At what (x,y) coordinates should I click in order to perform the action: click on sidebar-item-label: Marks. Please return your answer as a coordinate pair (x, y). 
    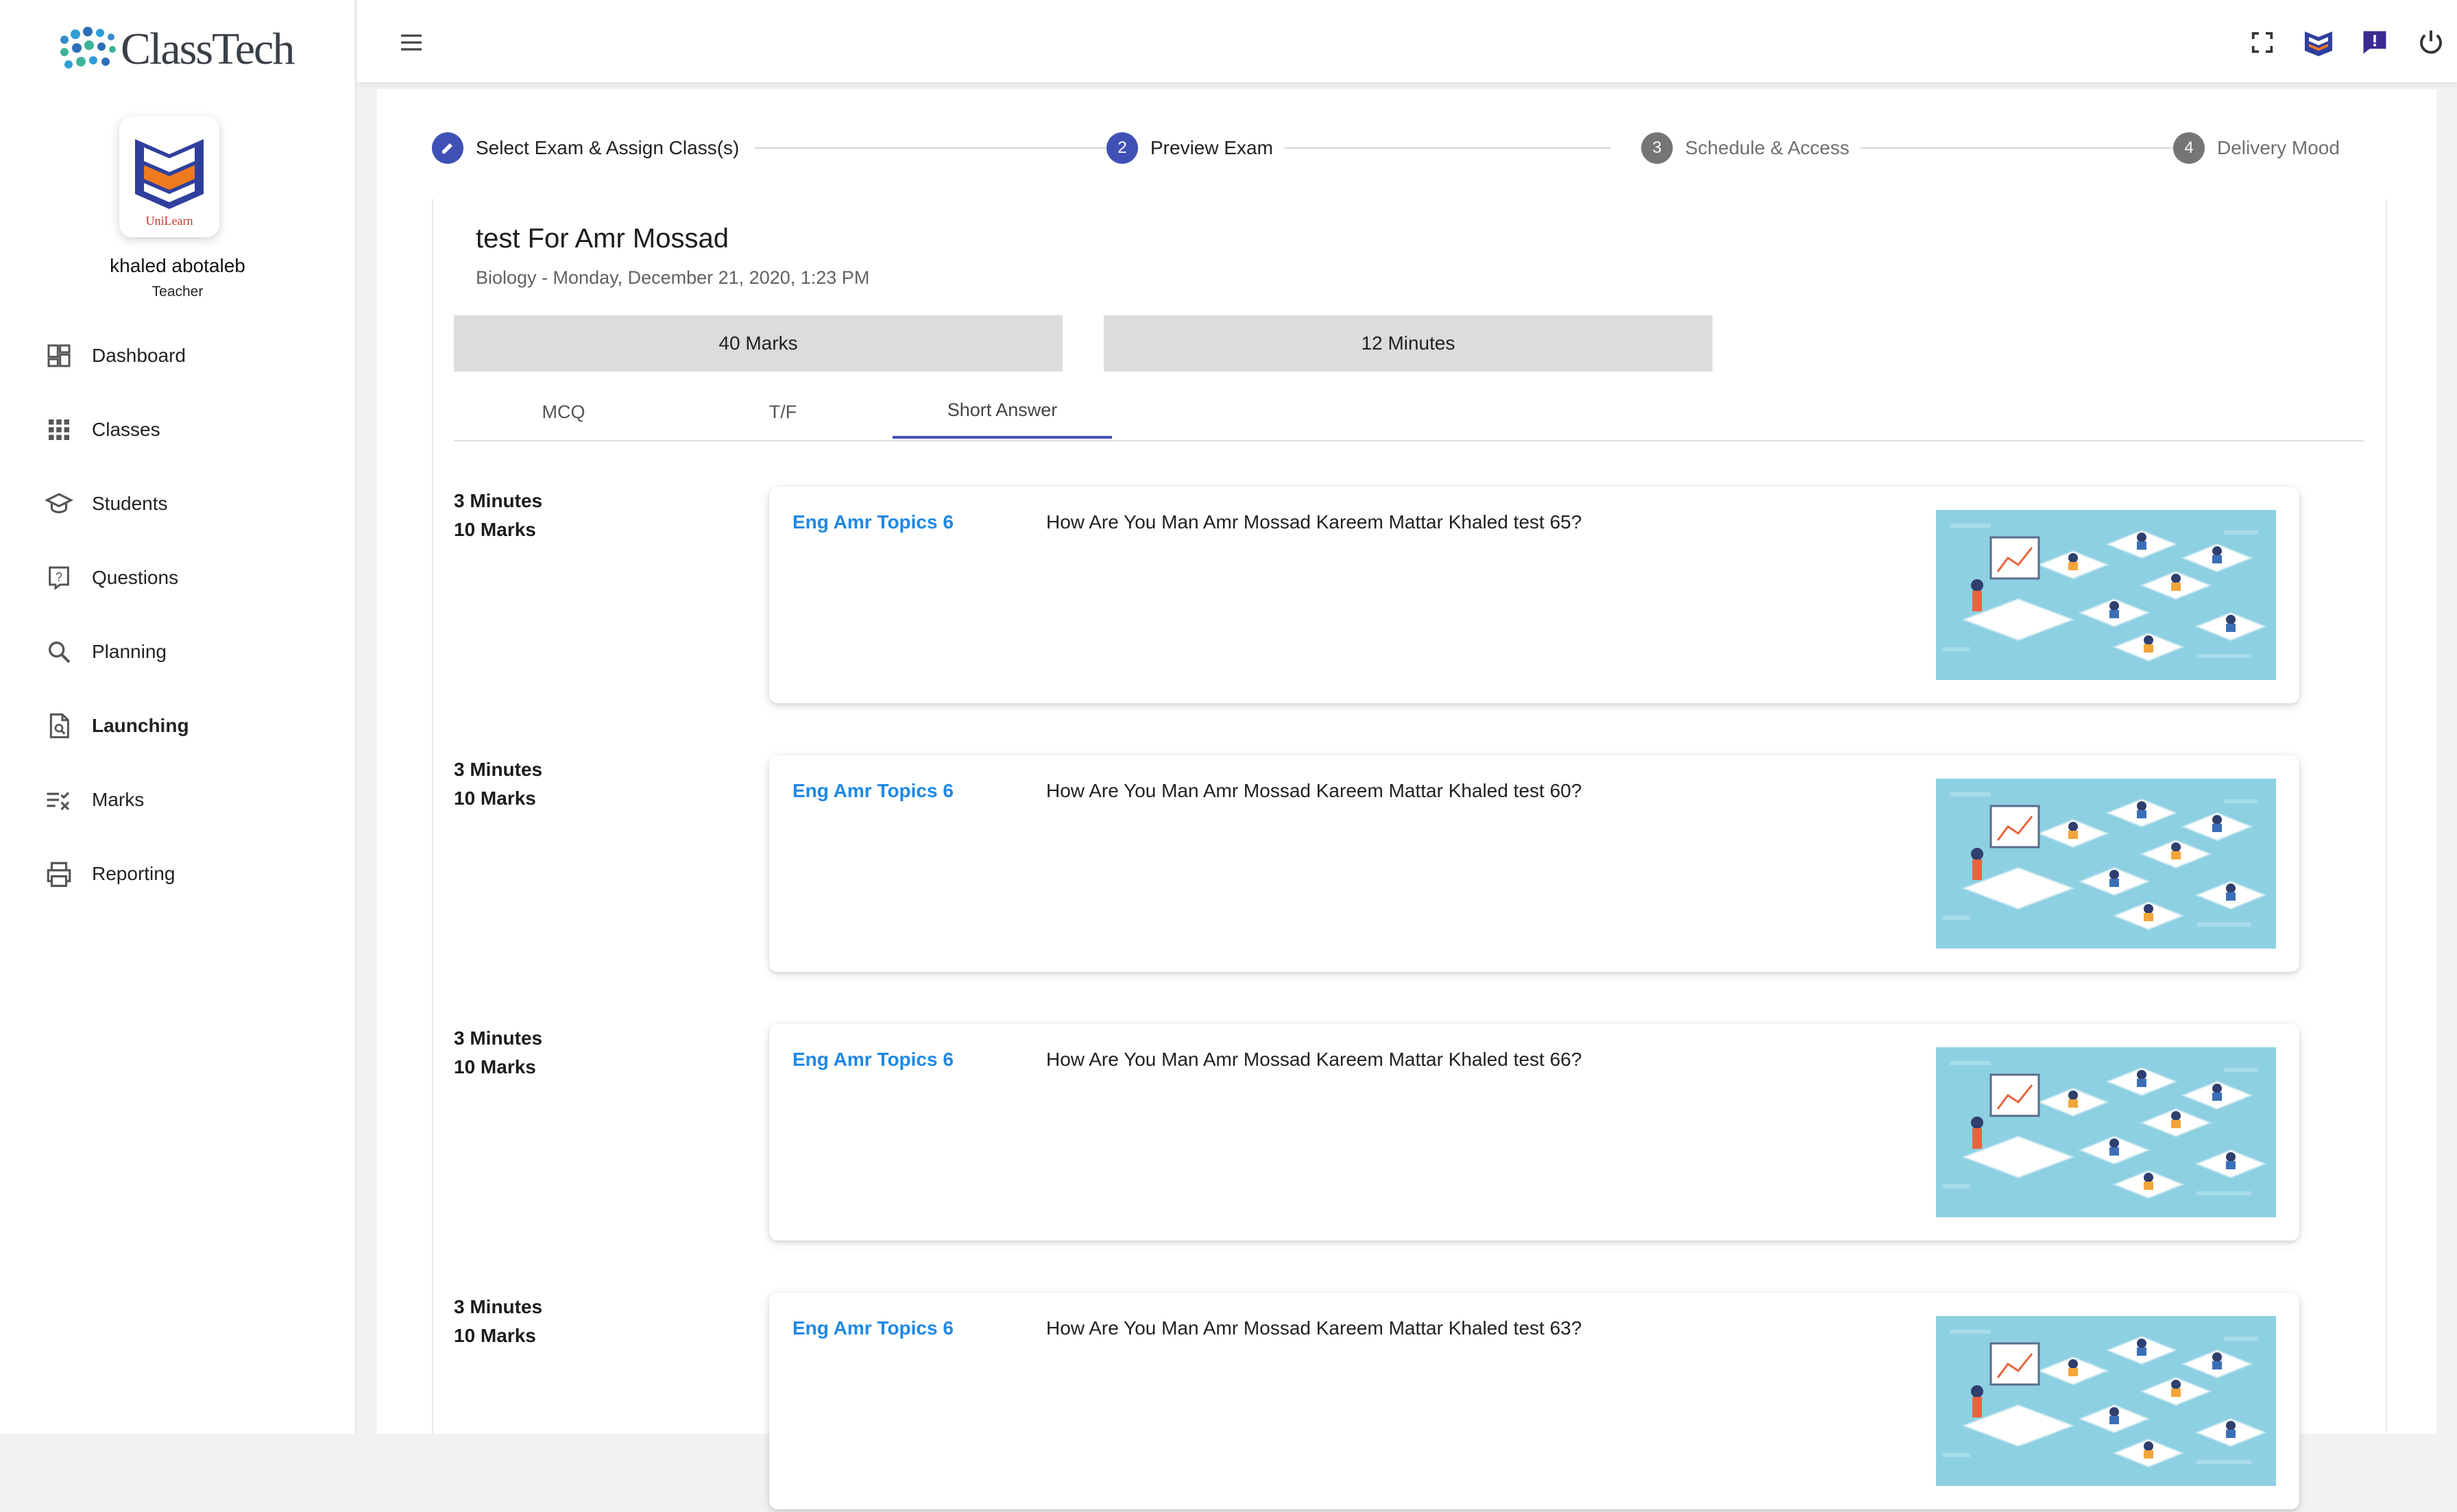
    Looking at the image, I should click on (119, 800).